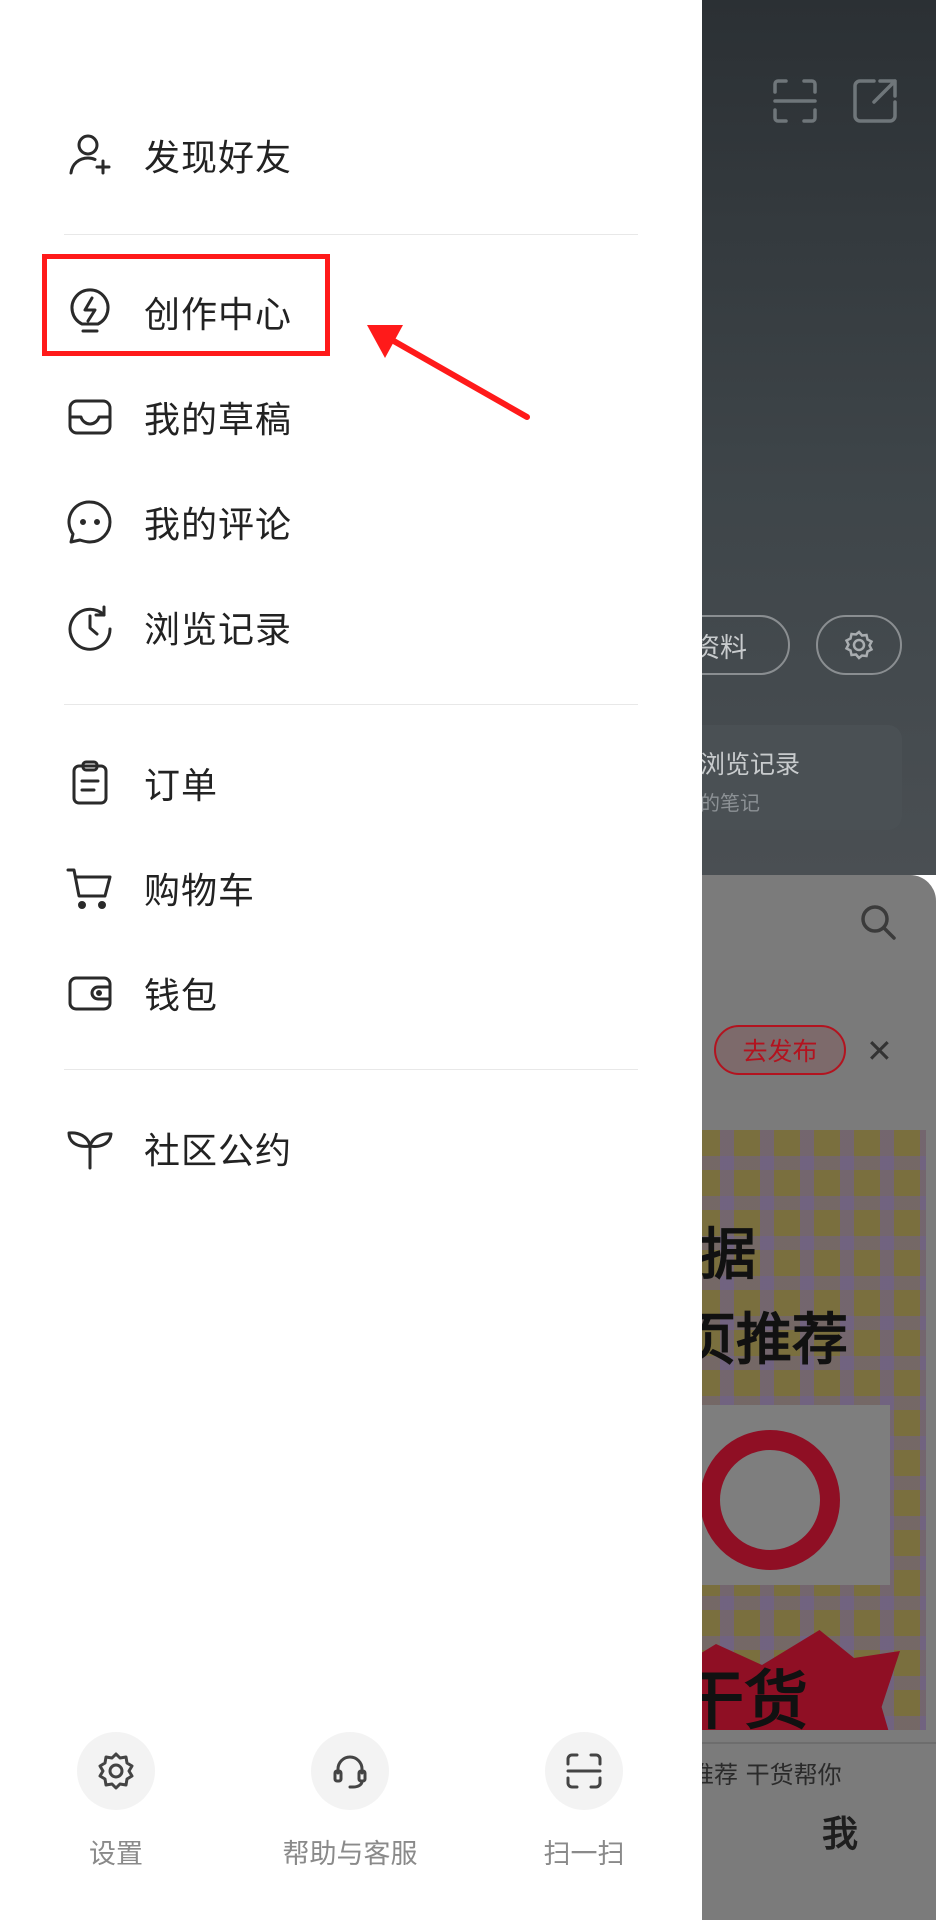  Describe the element at coordinates (218, 158) in the screenshot. I see `menu-label-find-friends: 发现好友` at that location.